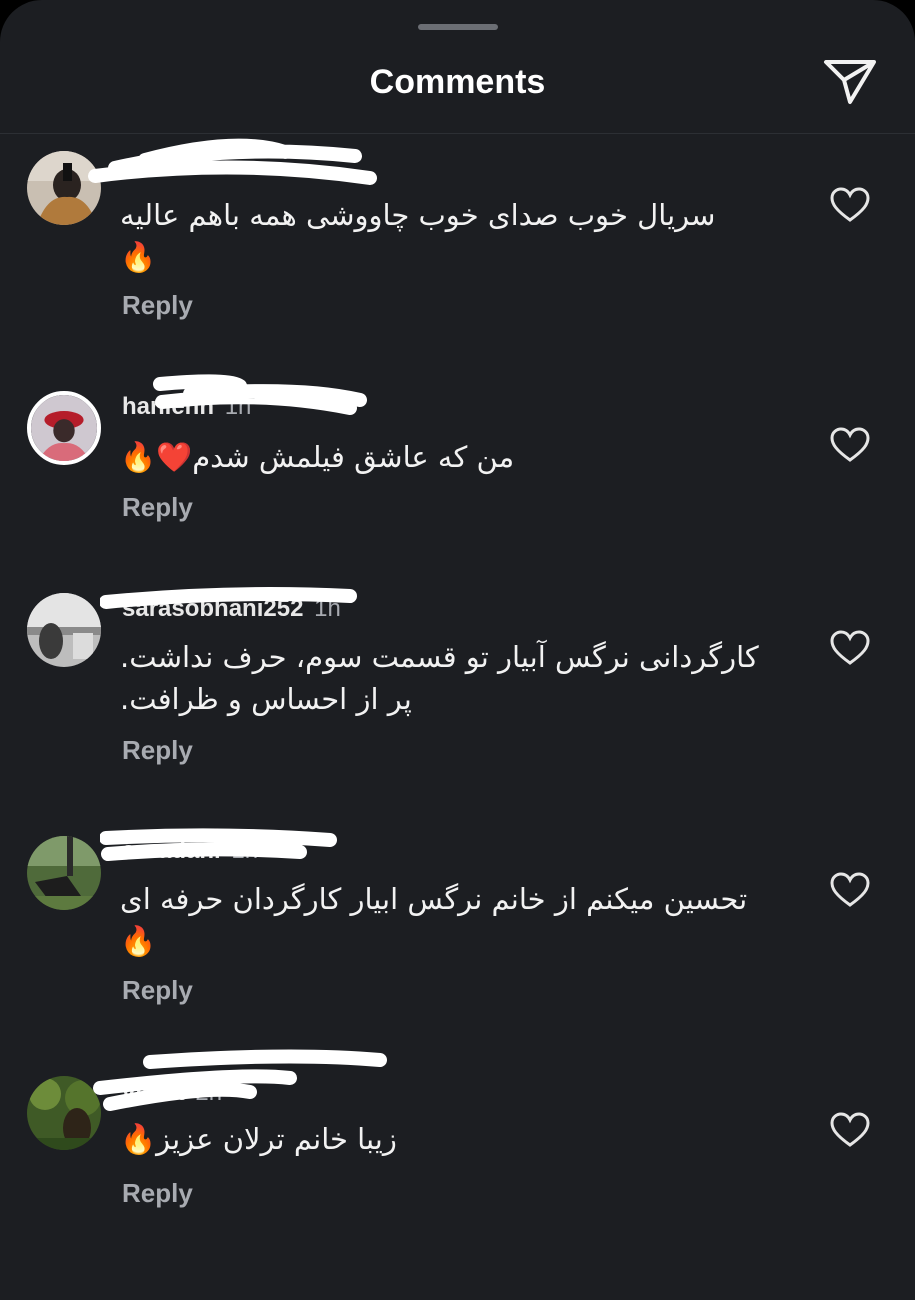 The width and height of the screenshot is (915, 1300). Describe the element at coordinates (171, 850) in the screenshot. I see `username: saradani` at that location.